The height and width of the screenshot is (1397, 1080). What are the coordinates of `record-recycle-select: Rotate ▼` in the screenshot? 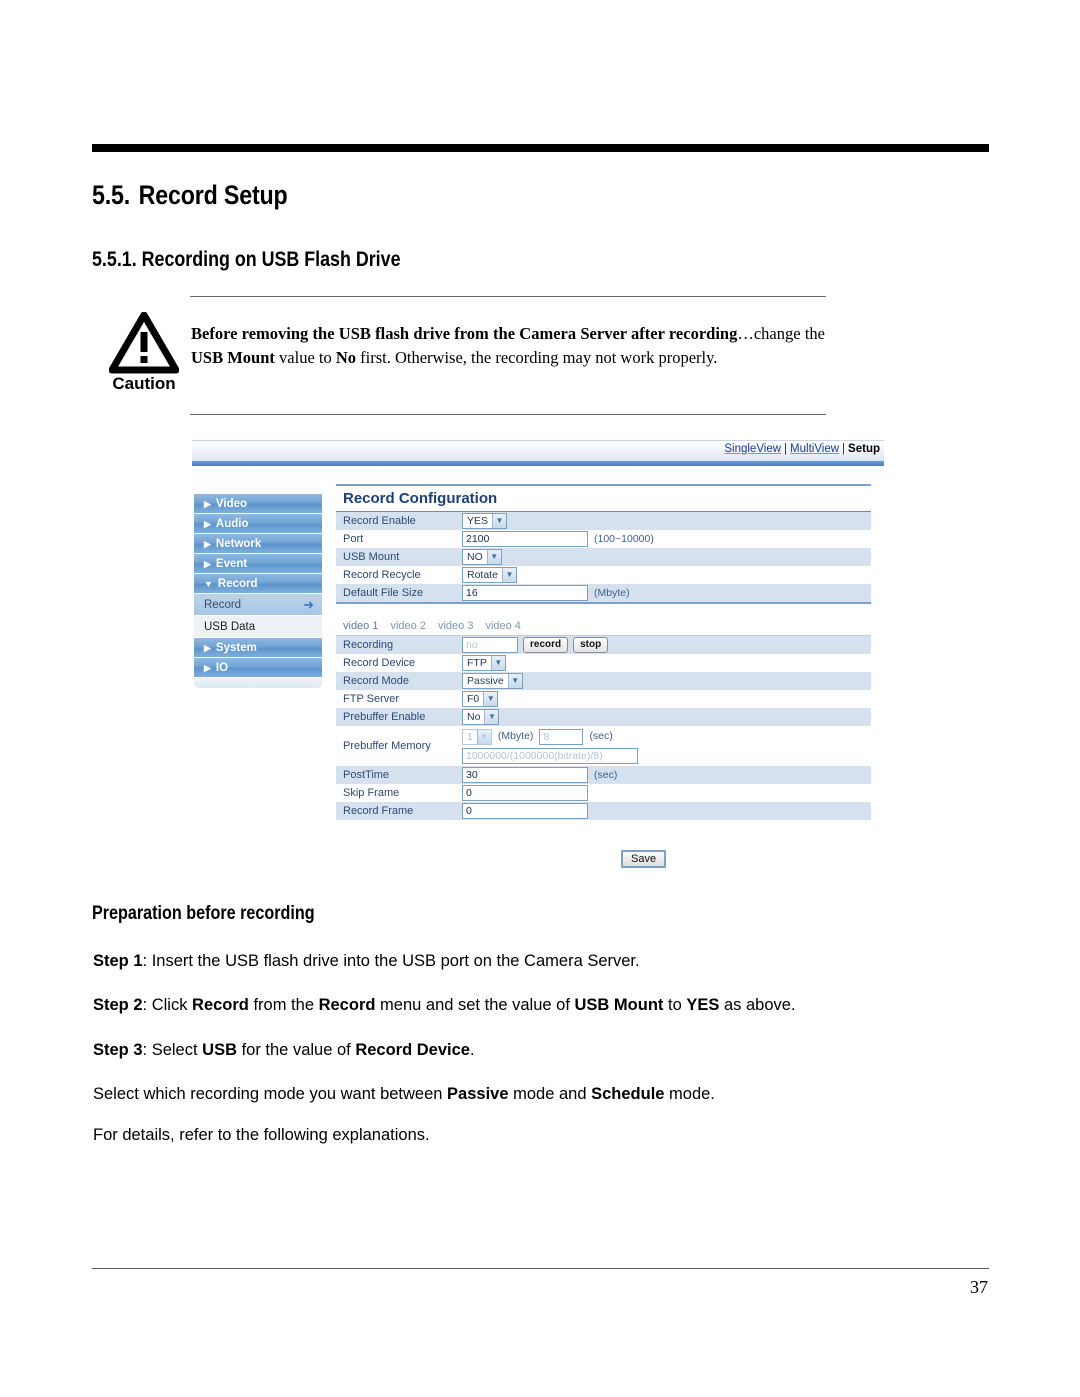 It's located at (489, 575).